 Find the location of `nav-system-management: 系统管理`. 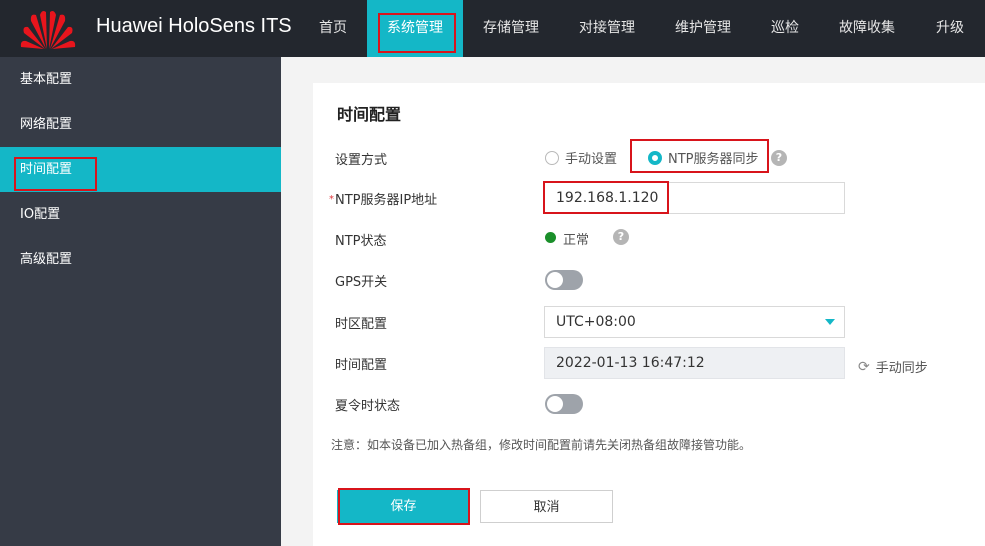

nav-system-management: 系统管理 is located at coordinates (415, 28).